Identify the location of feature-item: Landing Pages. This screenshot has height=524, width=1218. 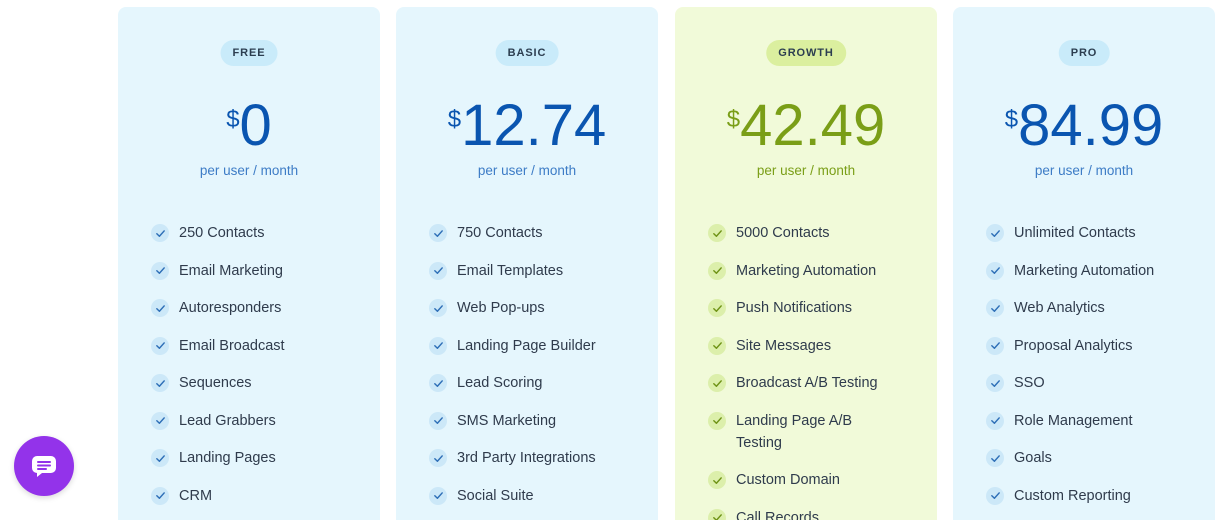
(260, 458).